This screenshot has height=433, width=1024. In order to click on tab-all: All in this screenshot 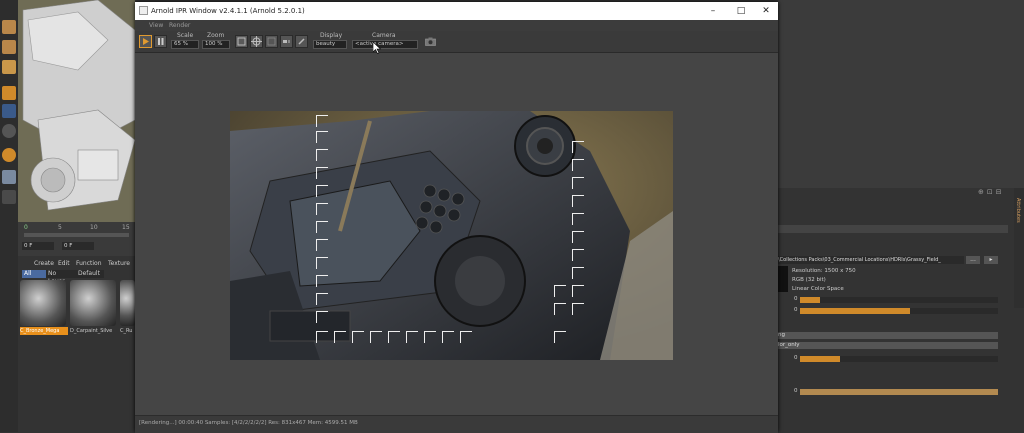, I will do `click(34, 274)`.